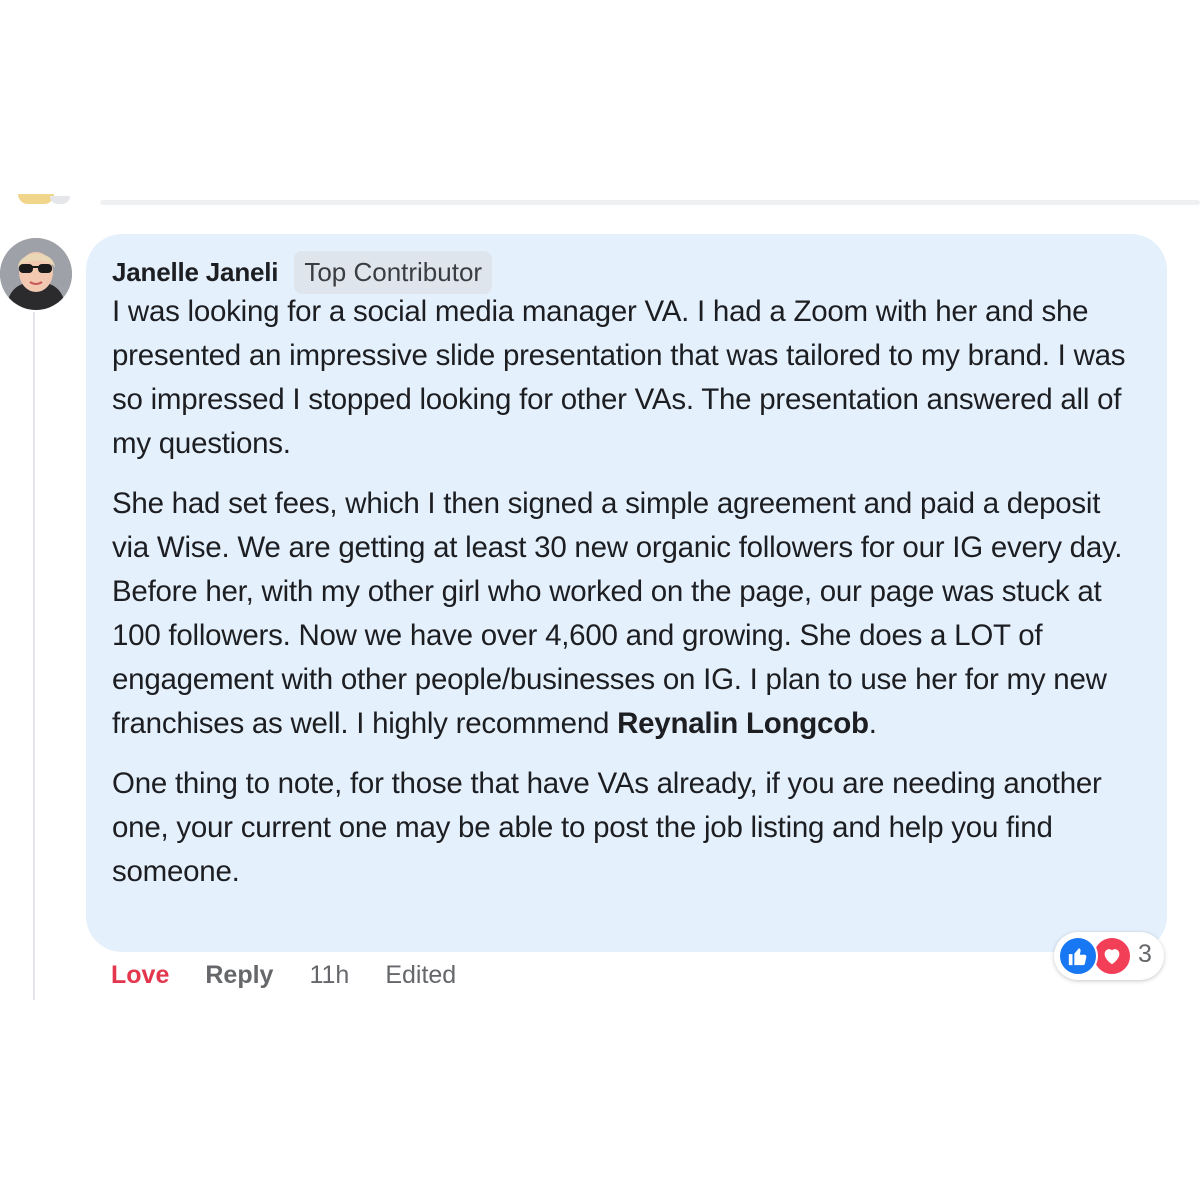  What do you see at coordinates (140, 975) in the screenshot?
I see `love-button: Love` at bounding box center [140, 975].